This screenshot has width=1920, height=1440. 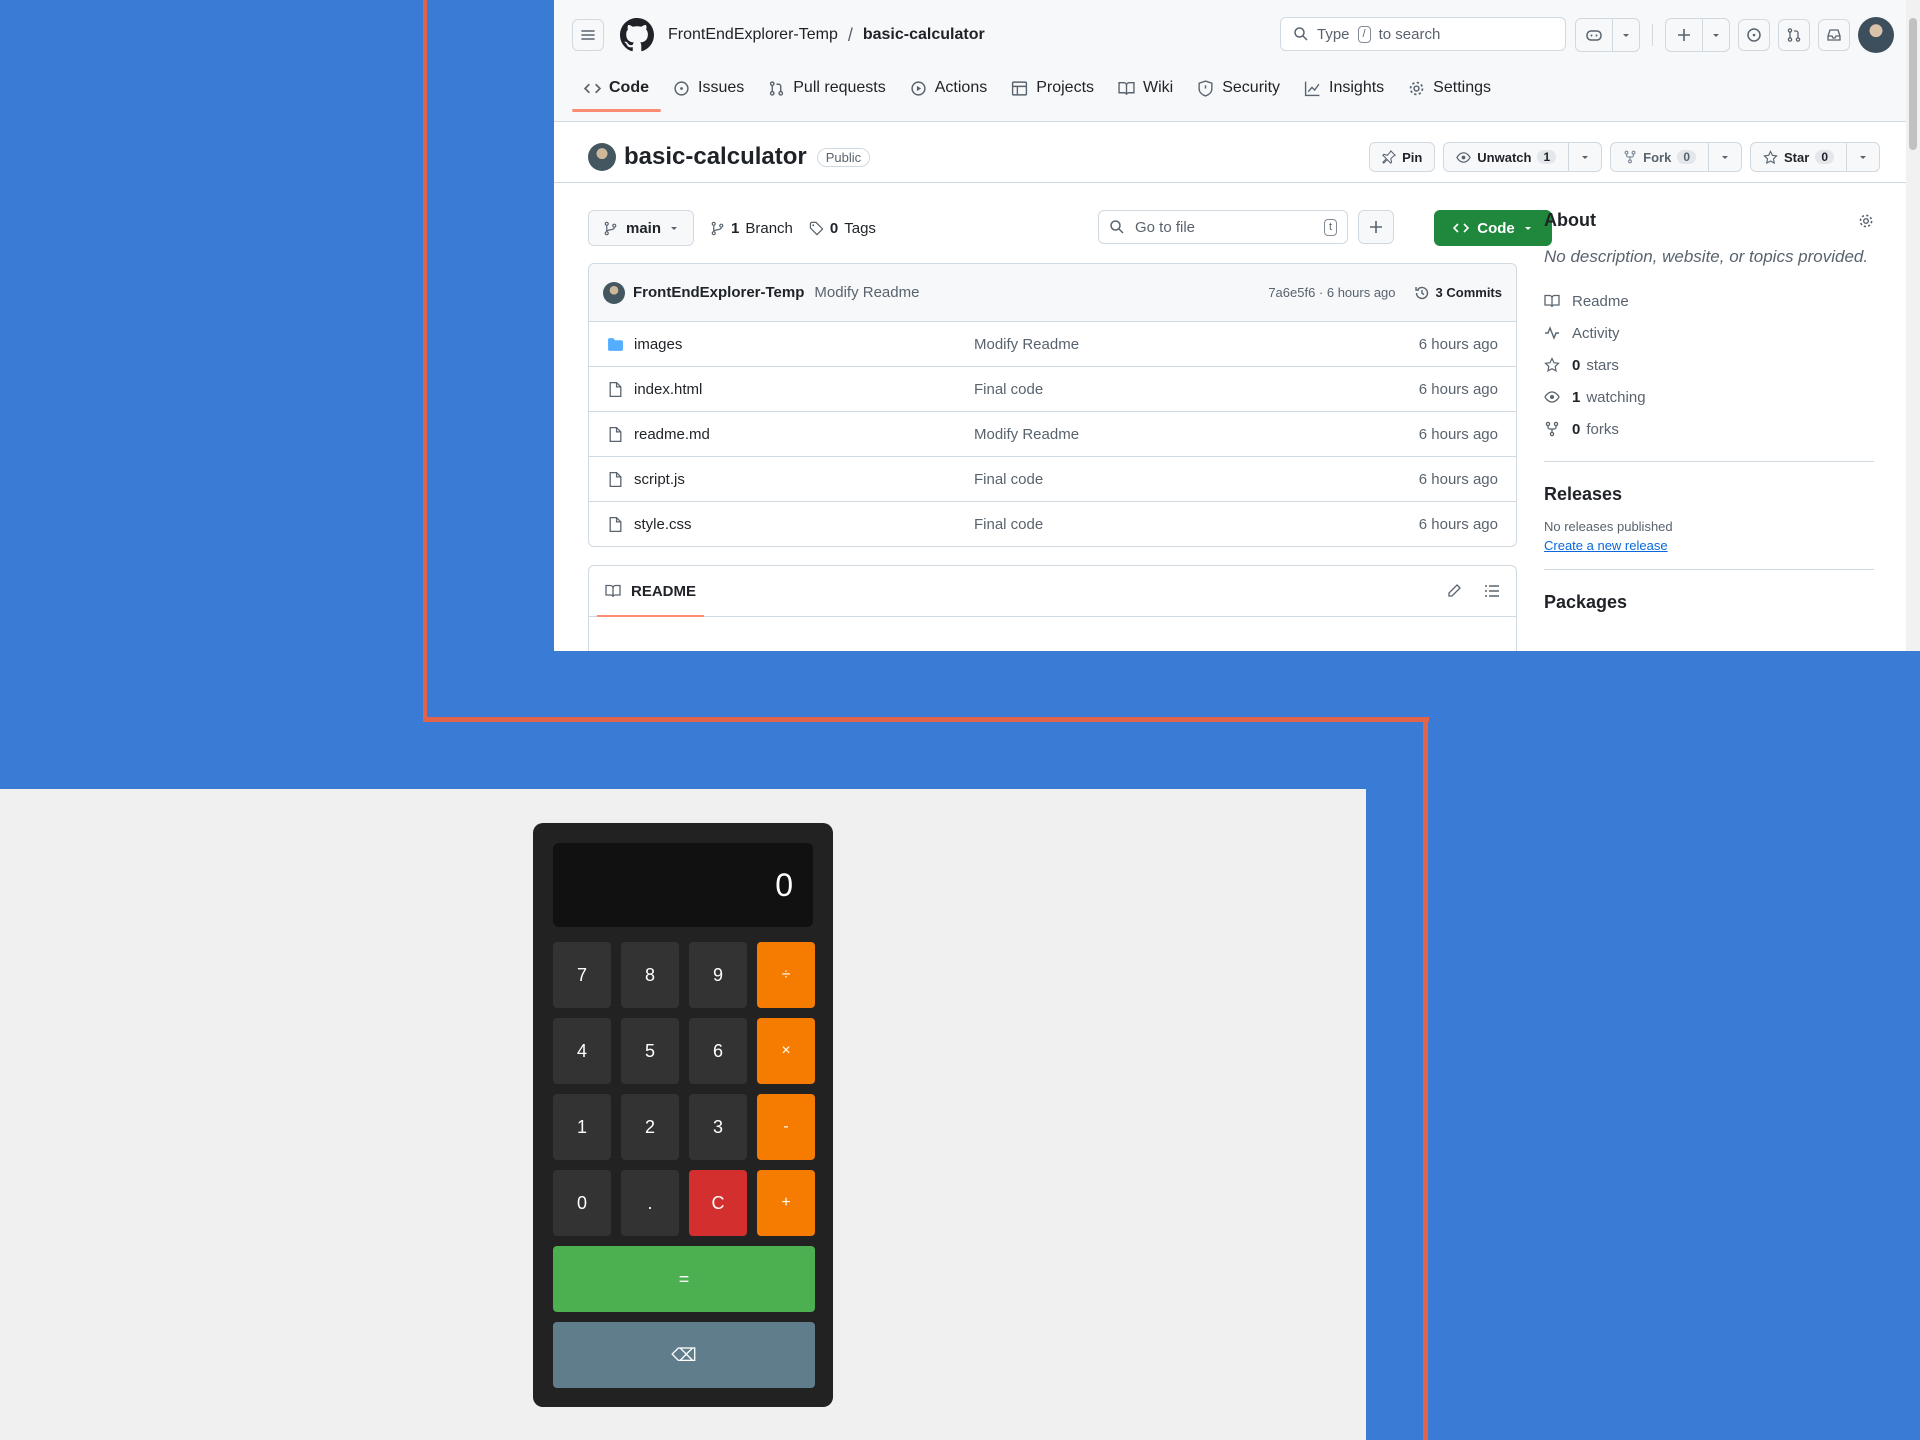 What do you see at coordinates (786, 1127) in the screenshot?
I see `calc-key: -` at bounding box center [786, 1127].